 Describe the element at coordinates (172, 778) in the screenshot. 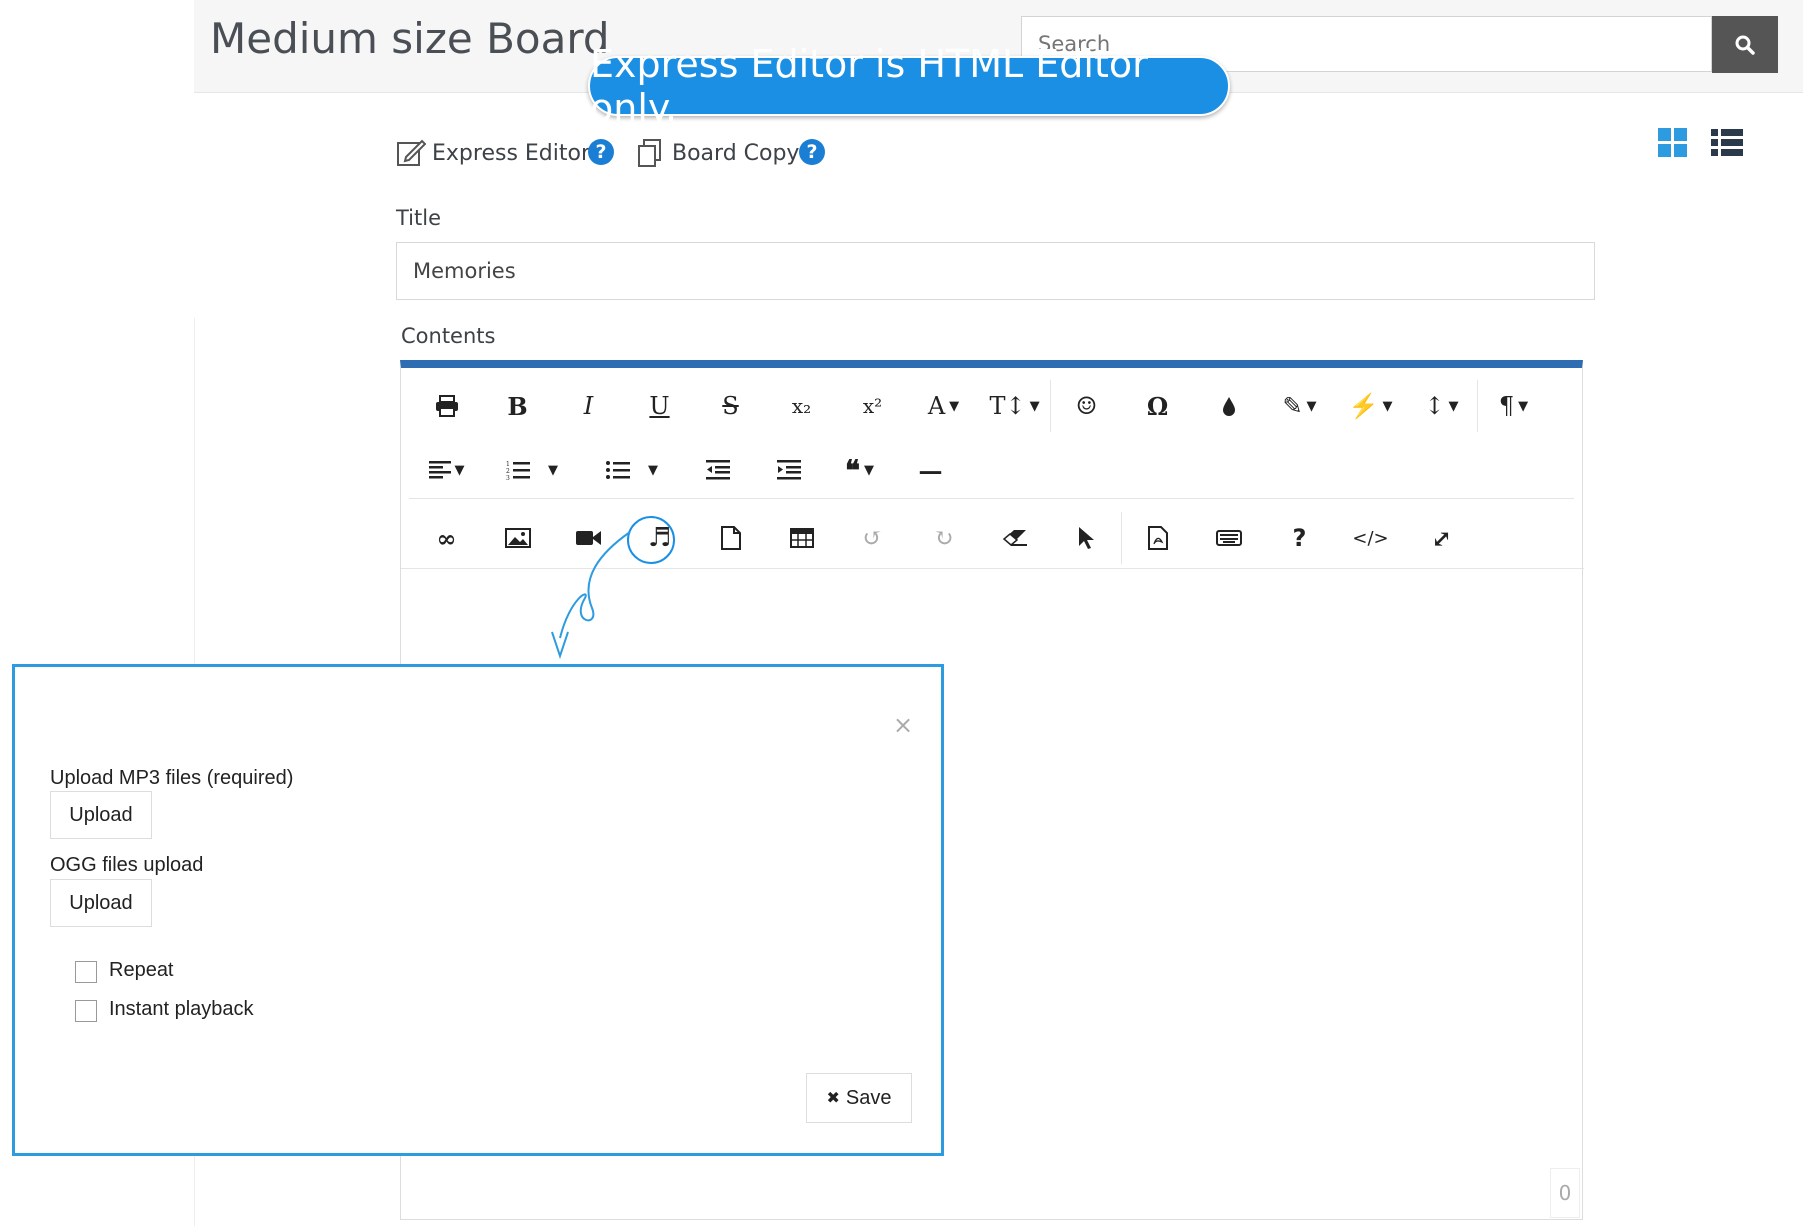

I see `mp3-upload-label: Upload MP3 files (required)` at that location.